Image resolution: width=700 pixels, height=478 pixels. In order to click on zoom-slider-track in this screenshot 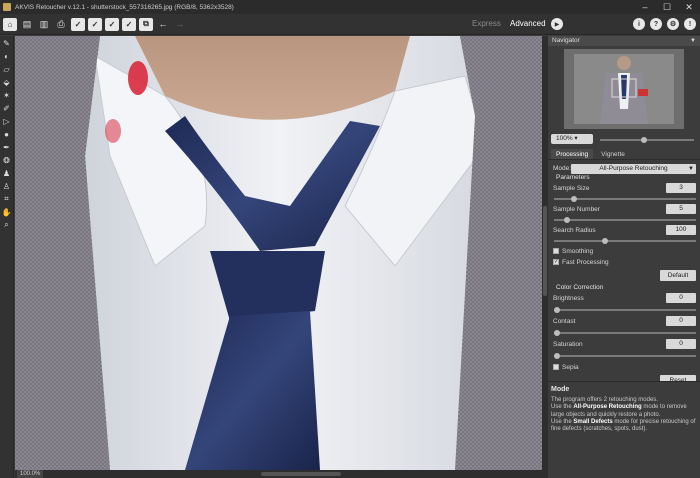, I will do `click(647, 140)`.